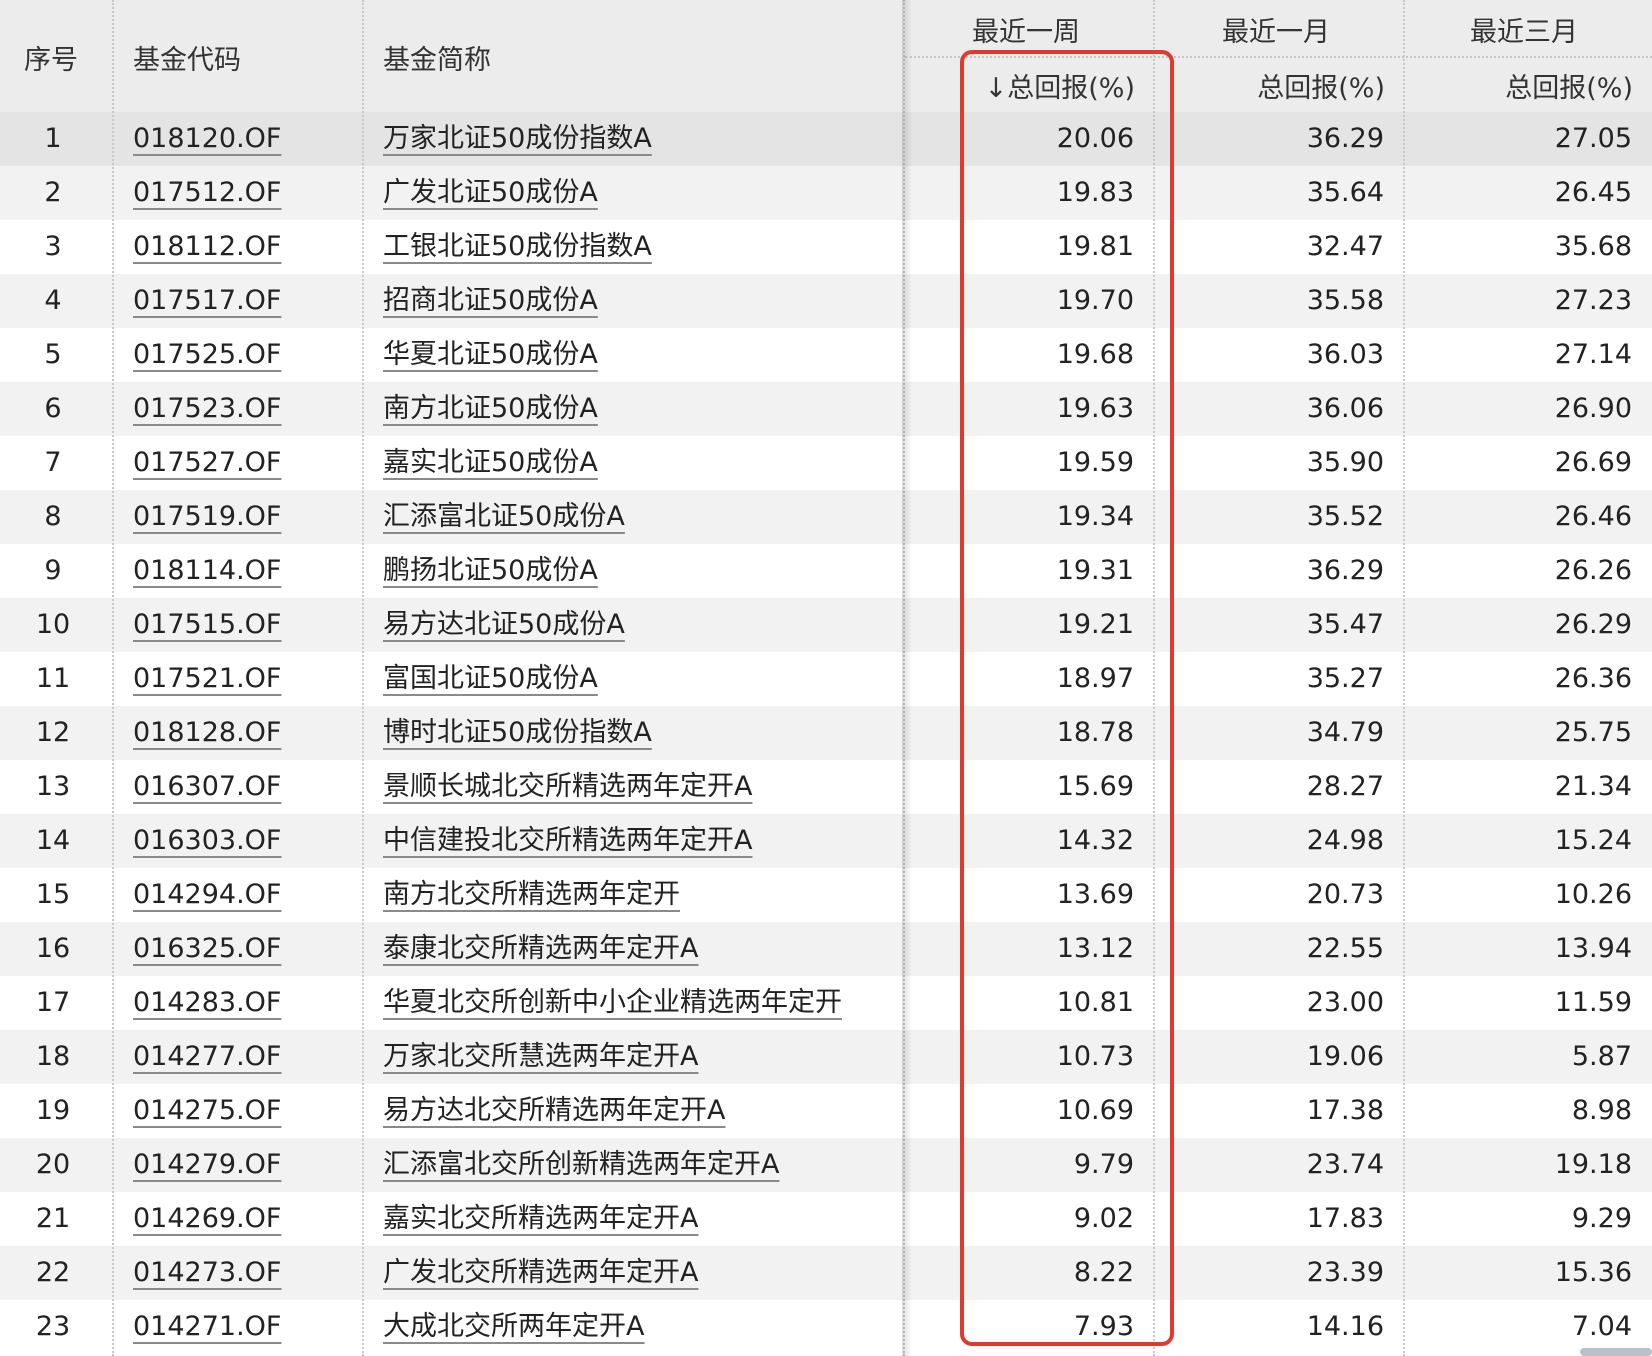 Image resolution: width=1652 pixels, height=1356 pixels. What do you see at coordinates (244, 1057) in the screenshot?
I see `fund-code-link: 014277.OF` at bounding box center [244, 1057].